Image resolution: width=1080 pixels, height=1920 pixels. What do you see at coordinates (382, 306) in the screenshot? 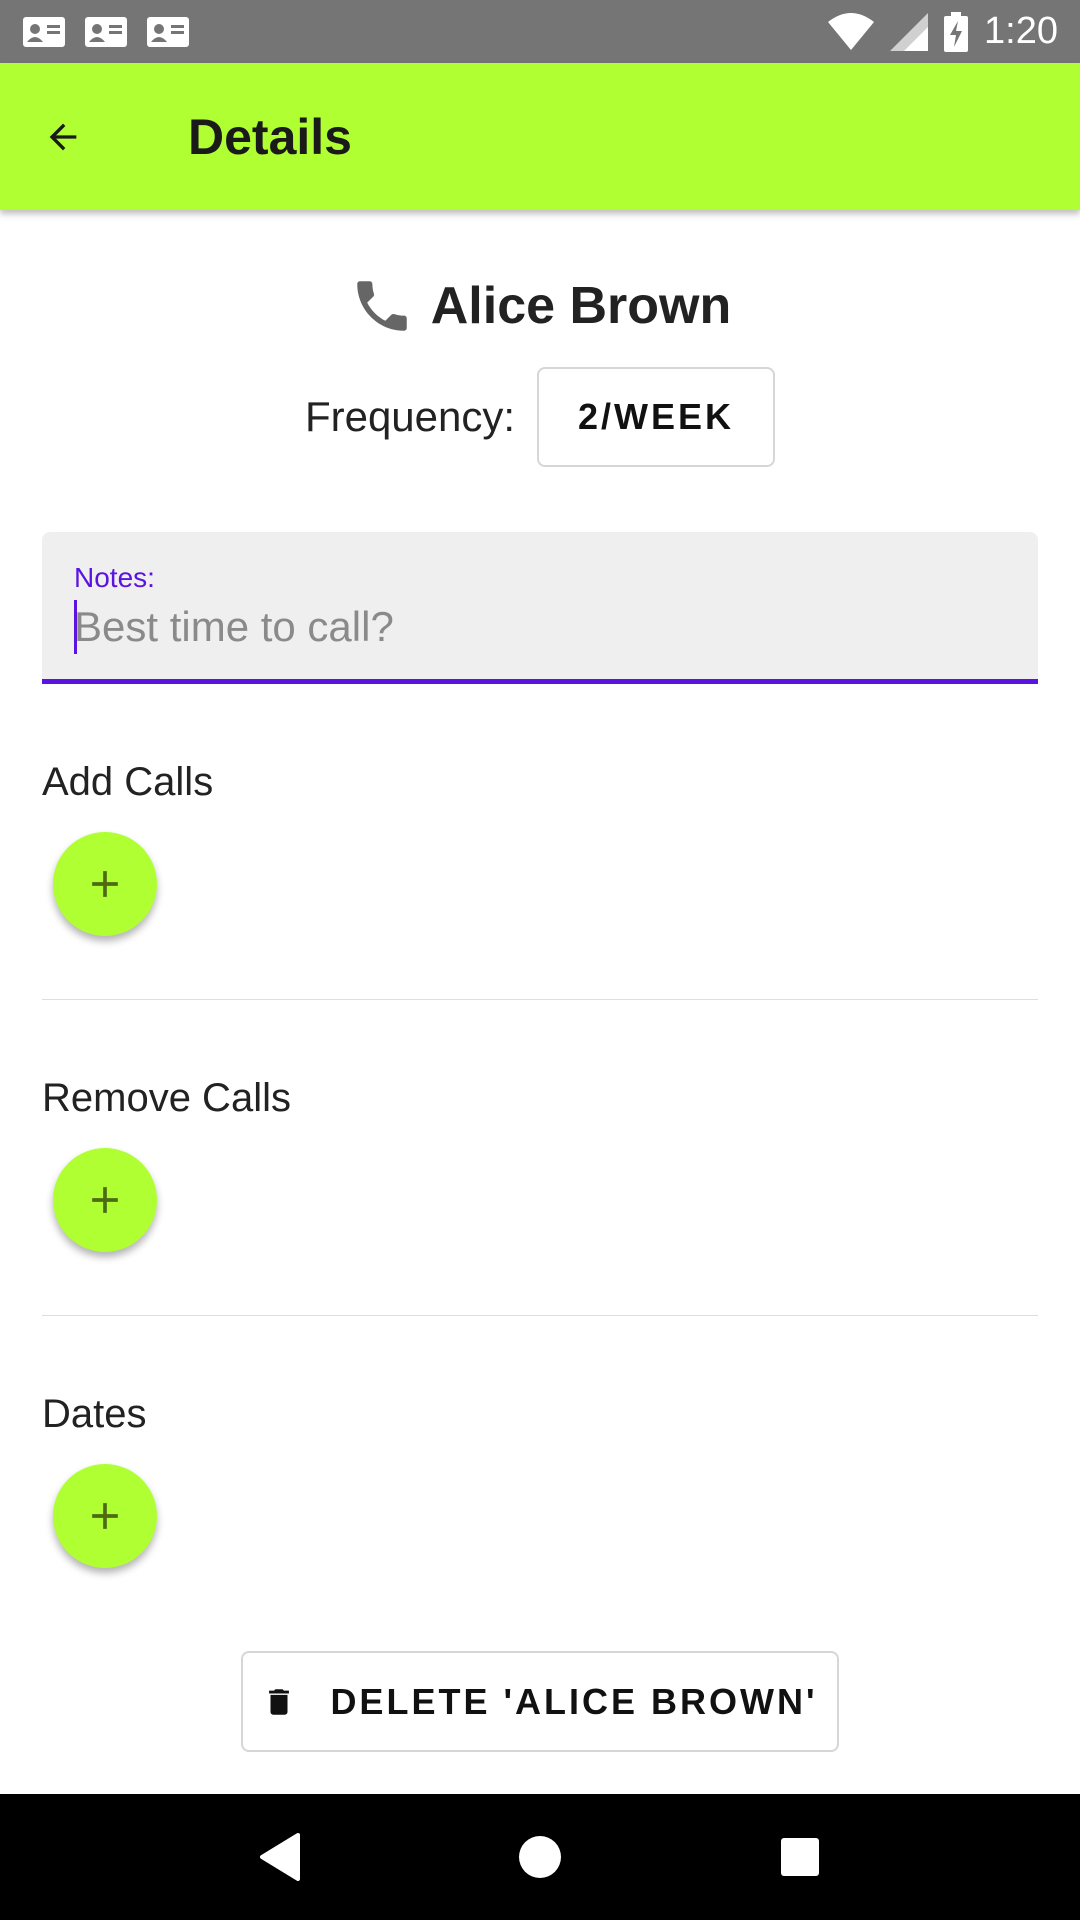
I see `phone-icon` at bounding box center [382, 306].